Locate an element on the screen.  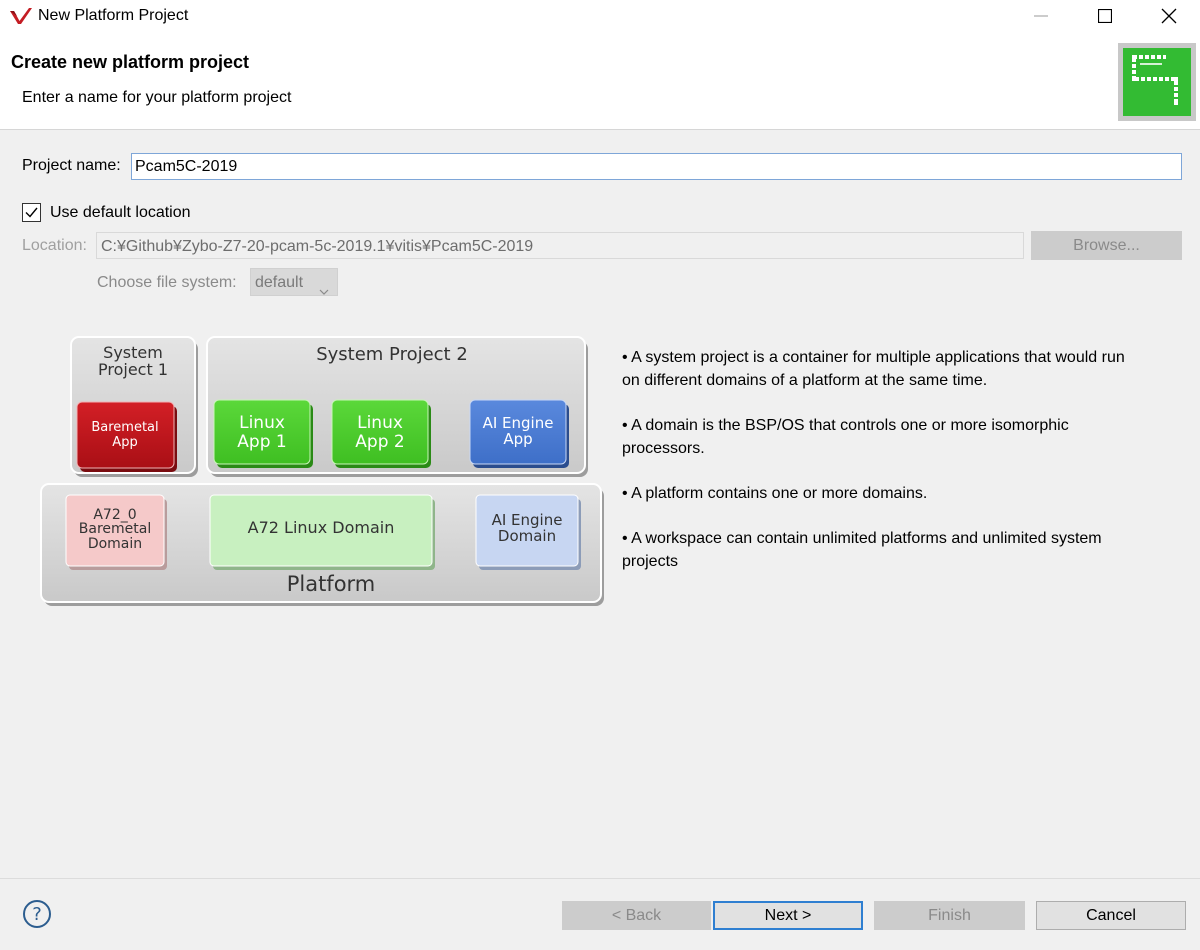
next-button: Next > is located at coordinates (788, 915).